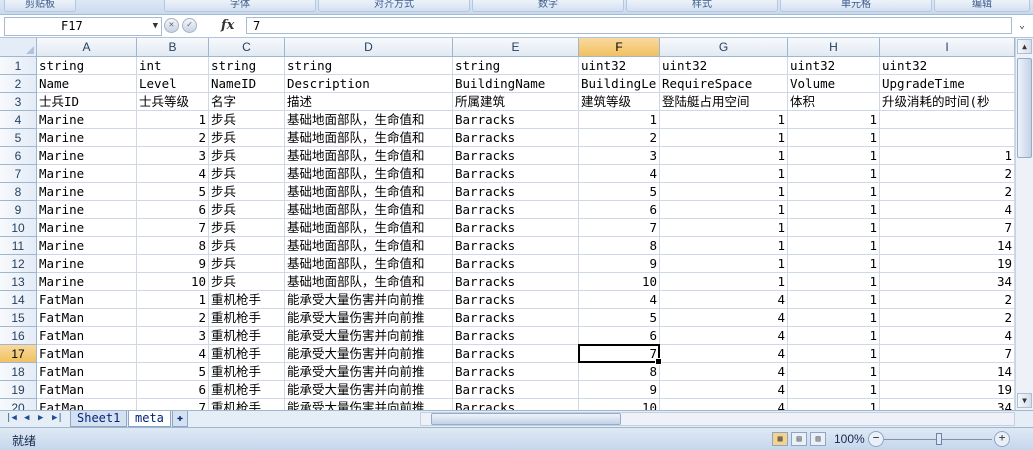  What do you see at coordinates (18, 390) in the screenshot?
I see `row-header: 19` at bounding box center [18, 390].